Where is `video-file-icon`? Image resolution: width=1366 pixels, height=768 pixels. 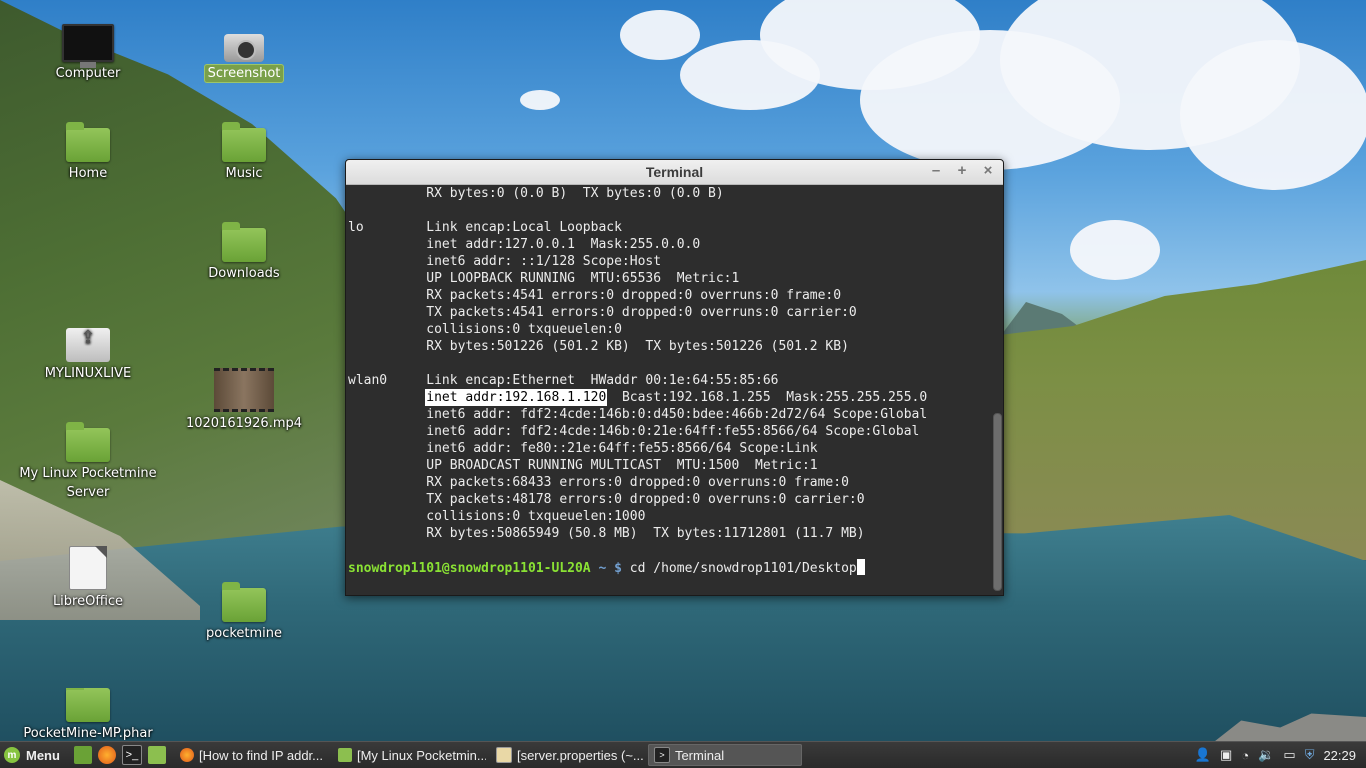
video-file-icon is located at coordinates (244, 390).